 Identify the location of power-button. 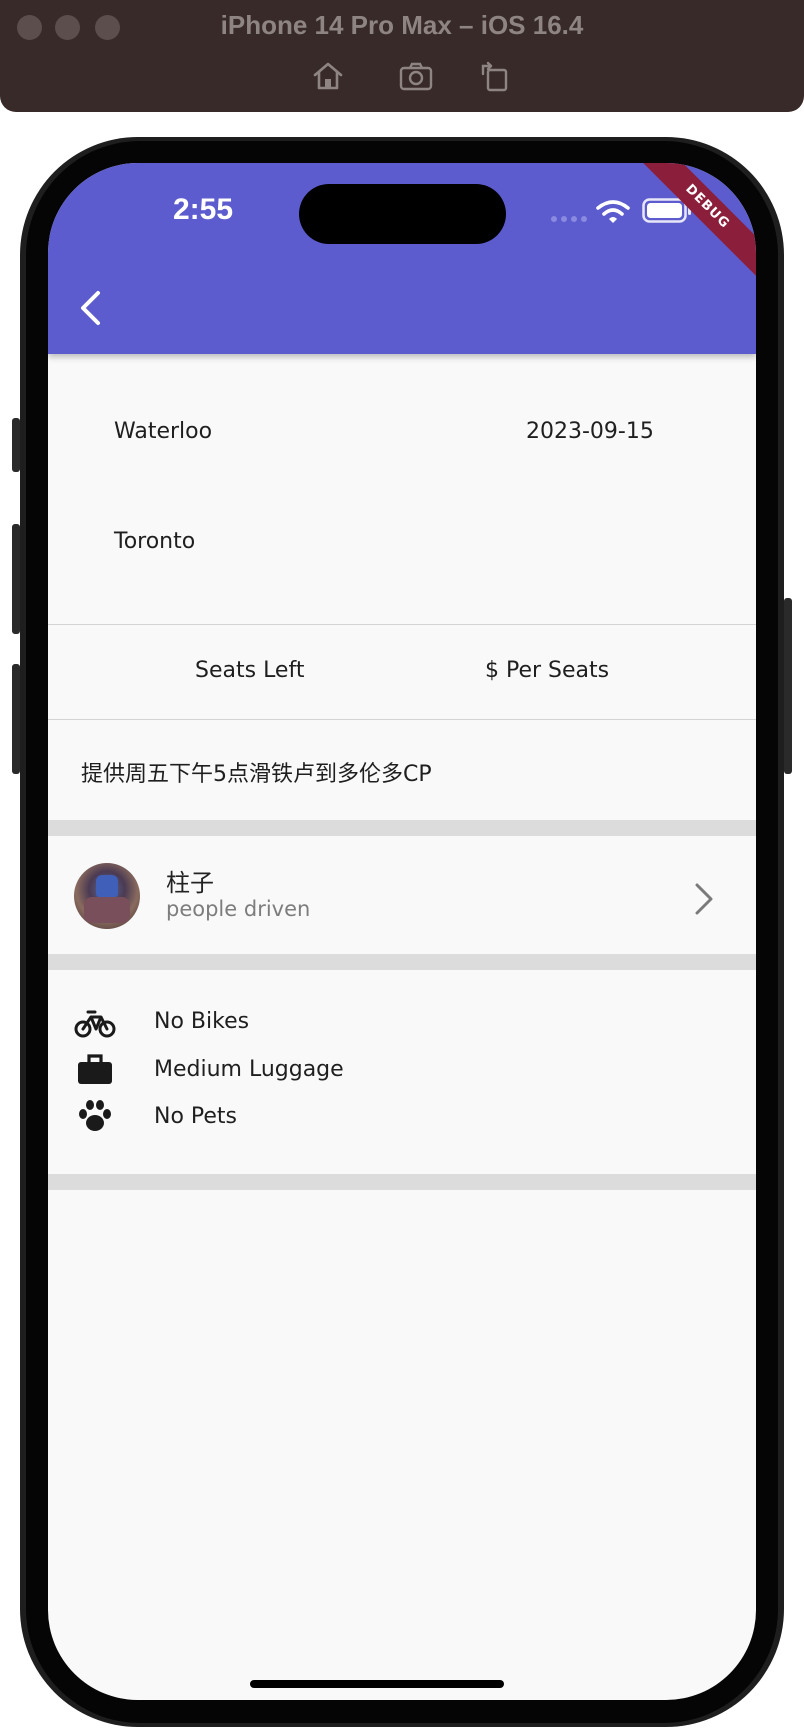
(788, 686).